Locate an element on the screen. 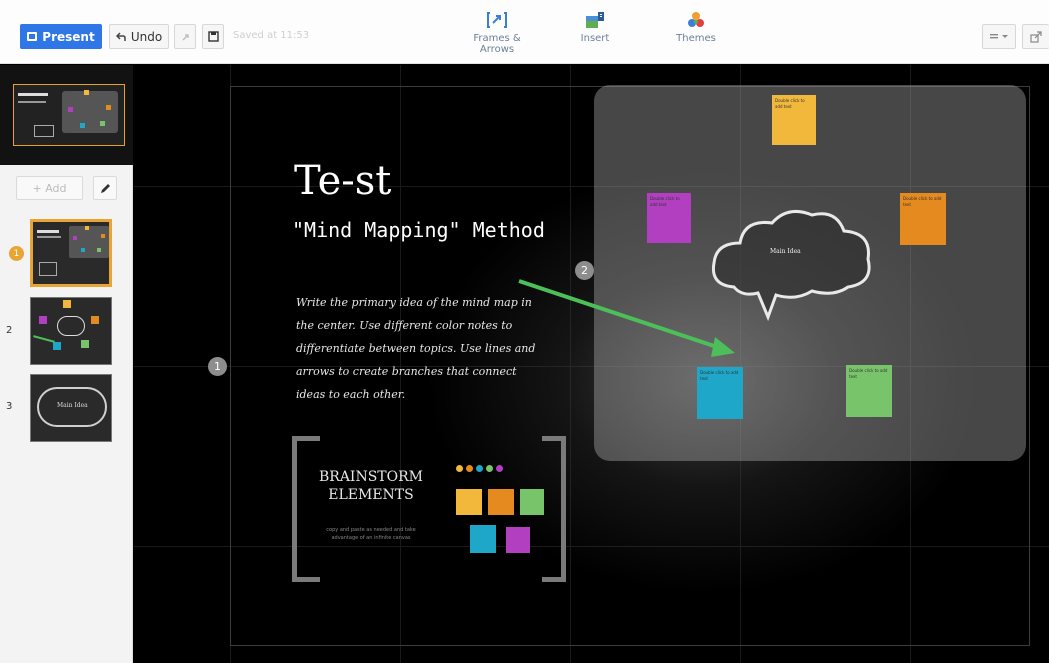  add-slide-label: + Add is located at coordinates (49, 188).